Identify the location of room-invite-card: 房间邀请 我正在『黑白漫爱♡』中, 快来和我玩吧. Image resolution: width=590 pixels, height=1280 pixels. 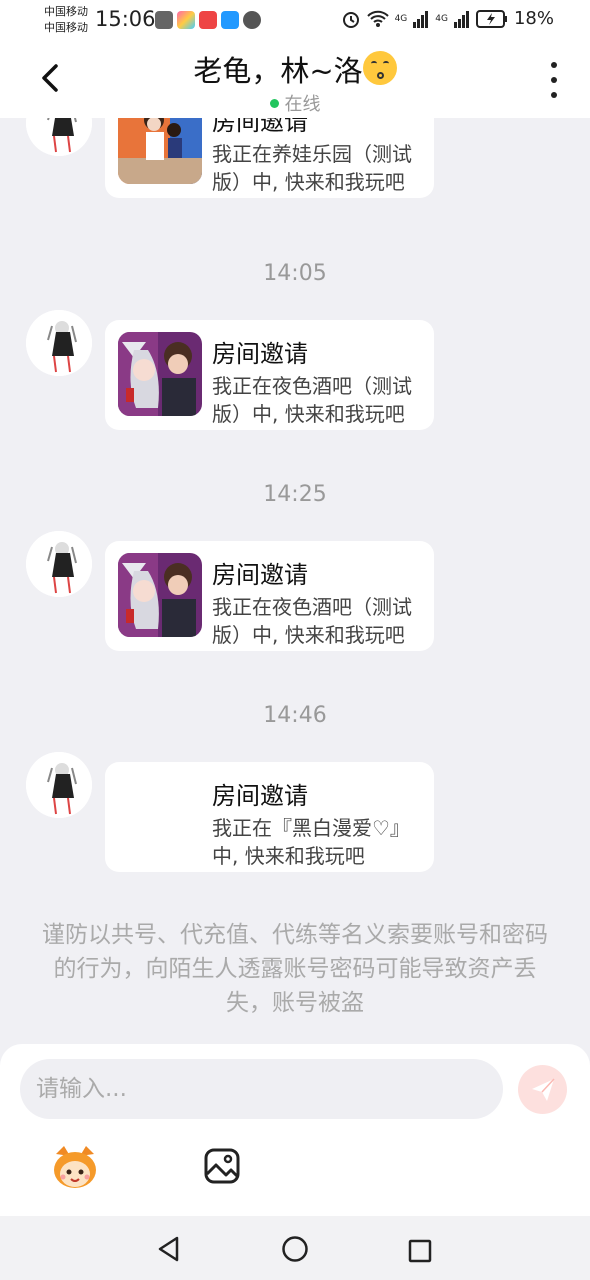
(269, 817).